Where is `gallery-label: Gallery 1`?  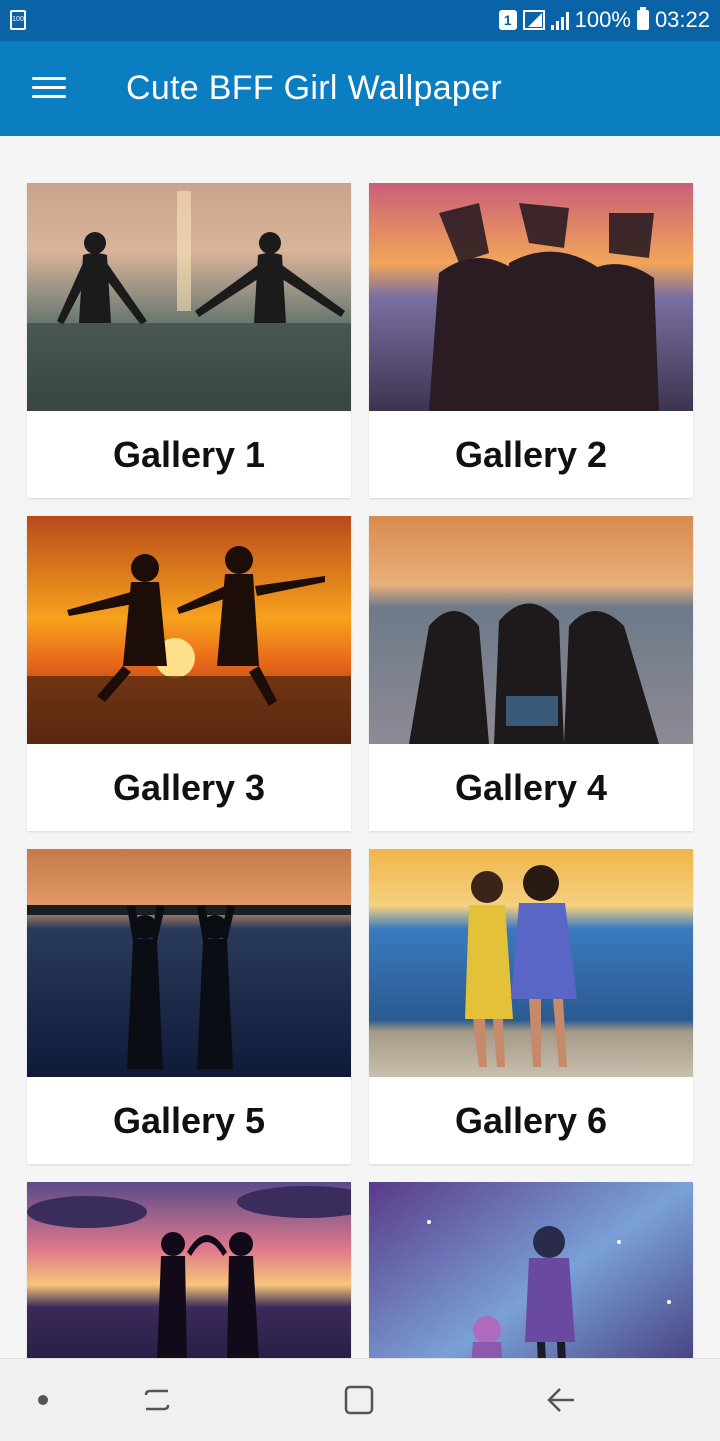 gallery-label: Gallery 1 is located at coordinates (189, 454).